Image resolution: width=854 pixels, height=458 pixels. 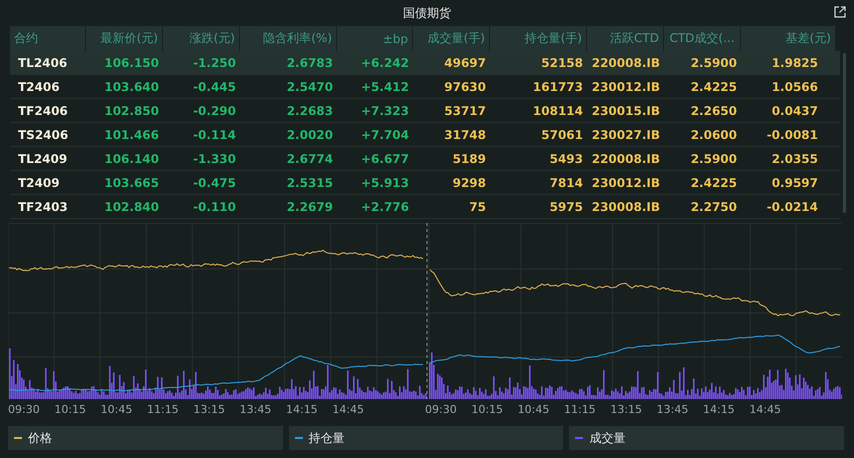 I want to click on table-row: TF2403 102.840 -0.110 2.2679 +2.776 75 5975 230008.IB 2.2750 -0.0214, so click(x=425, y=207).